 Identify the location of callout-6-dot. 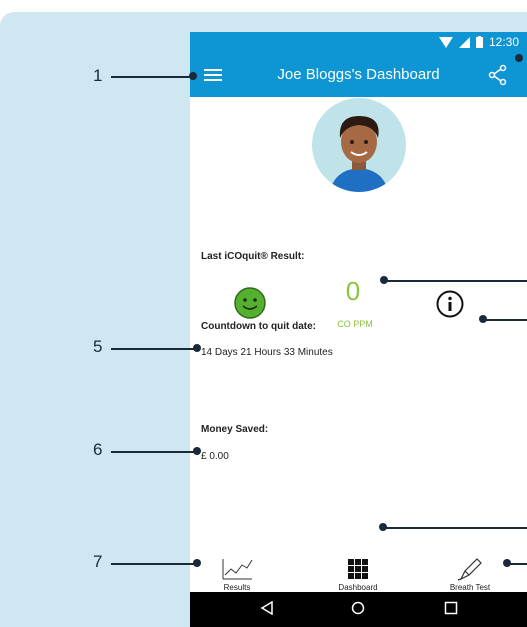
(197, 451).